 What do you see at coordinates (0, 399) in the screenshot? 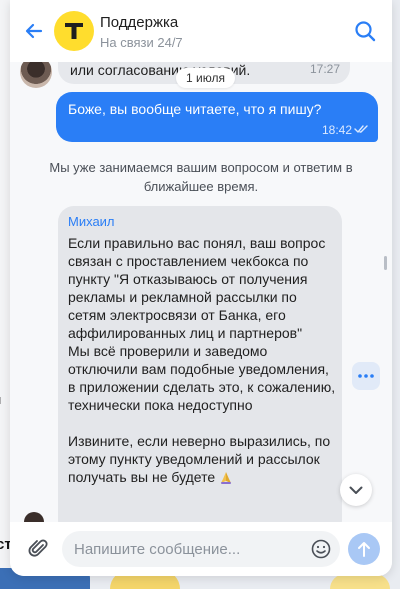
I see `background-text-fragment: й` at bounding box center [0, 399].